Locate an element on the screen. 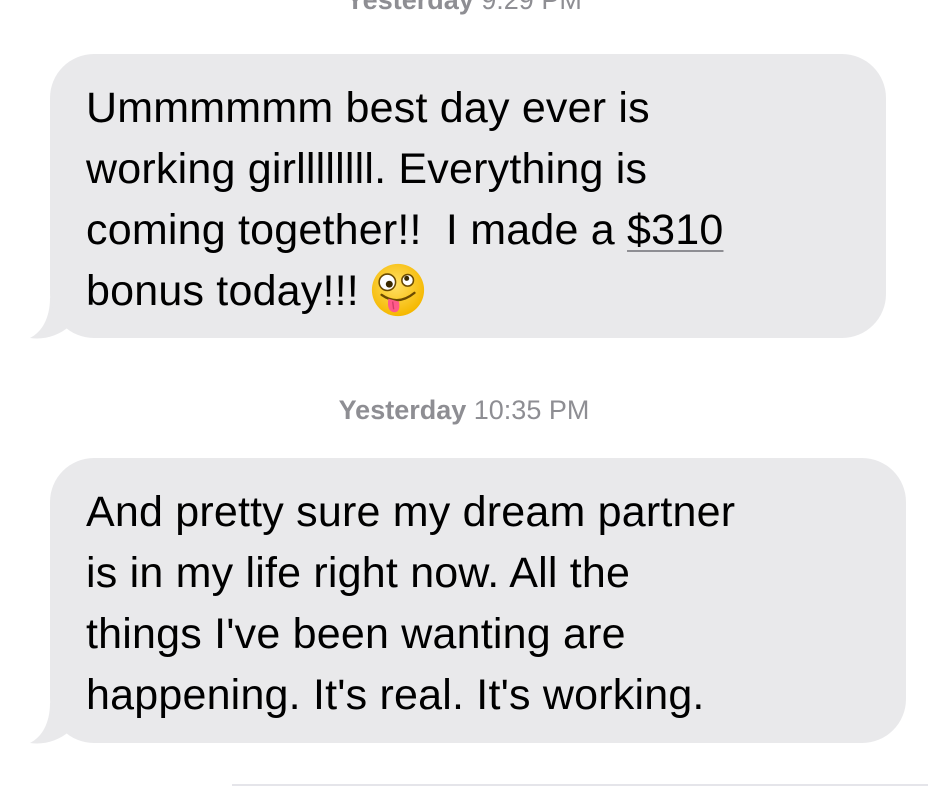 The width and height of the screenshot is (928, 786). timestamp-time: 9:29 PM is located at coordinates (531, 7).